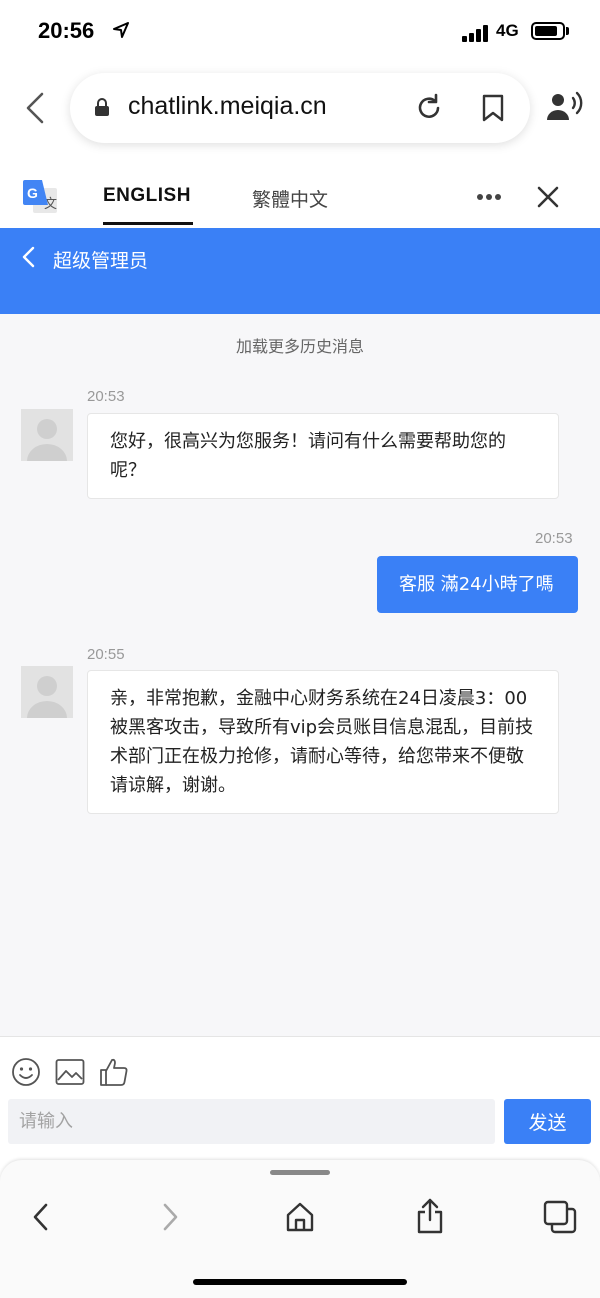 The height and width of the screenshot is (1298, 600). Describe the element at coordinates (114, 1072) in the screenshot. I see `thumbs-up-icon` at that location.